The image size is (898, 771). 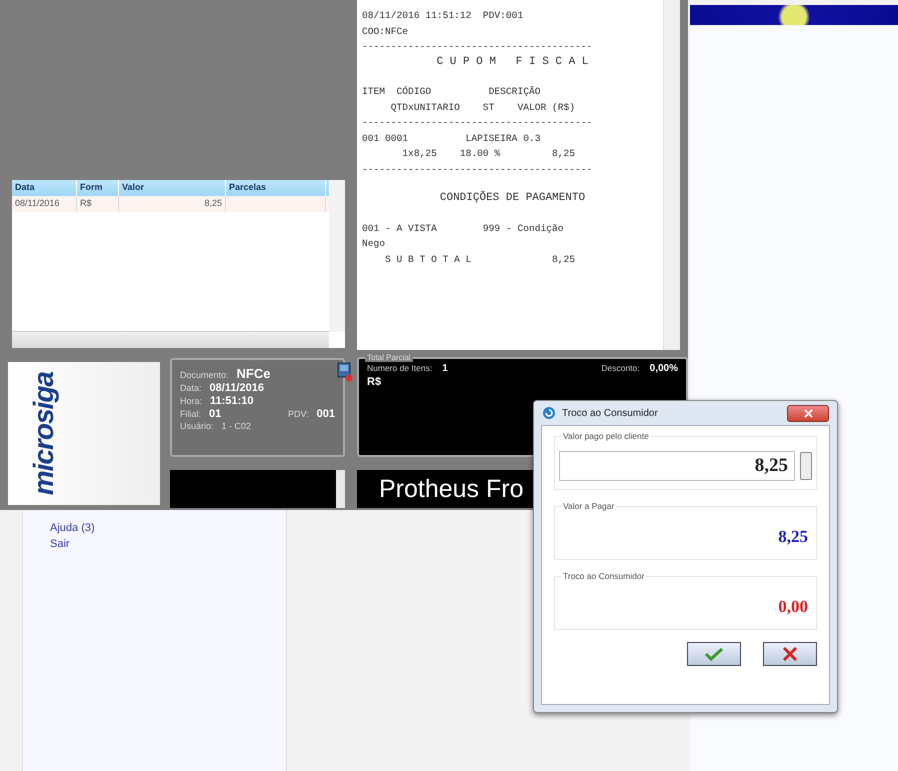 What do you see at coordinates (170, 339) in the screenshot?
I see `horizontal-scrollbar` at bounding box center [170, 339].